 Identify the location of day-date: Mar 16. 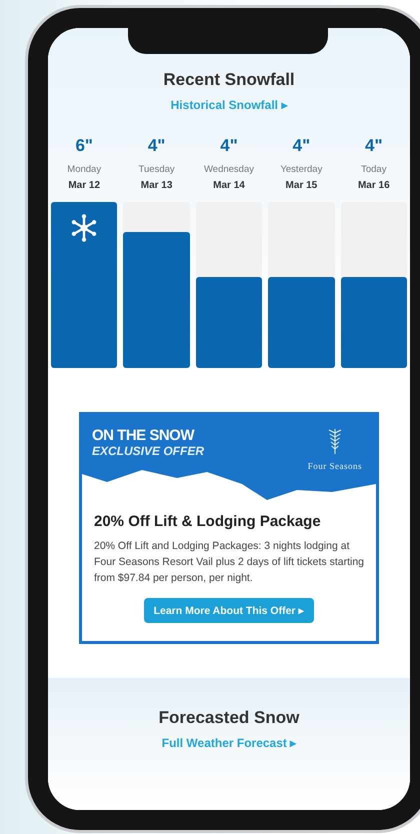
(374, 185).